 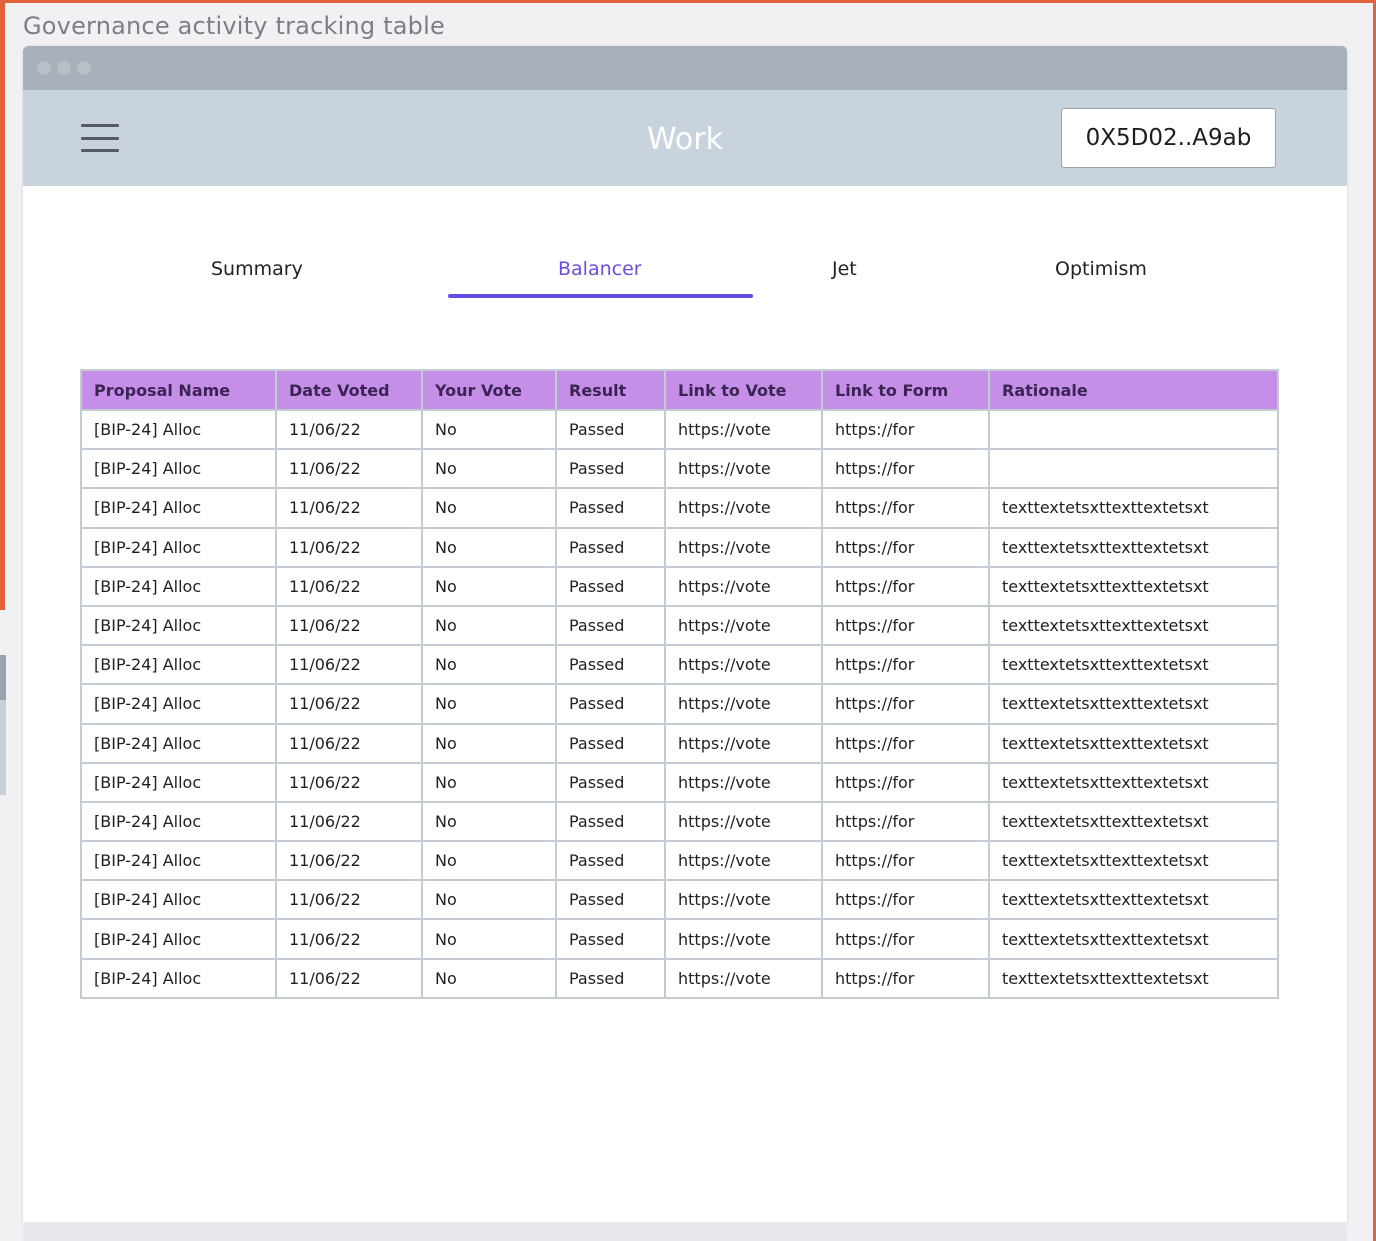 What do you see at coordinates (3, 747) in the screenshot?
I see `background-window-sliver` at bounding box center [3, 747].